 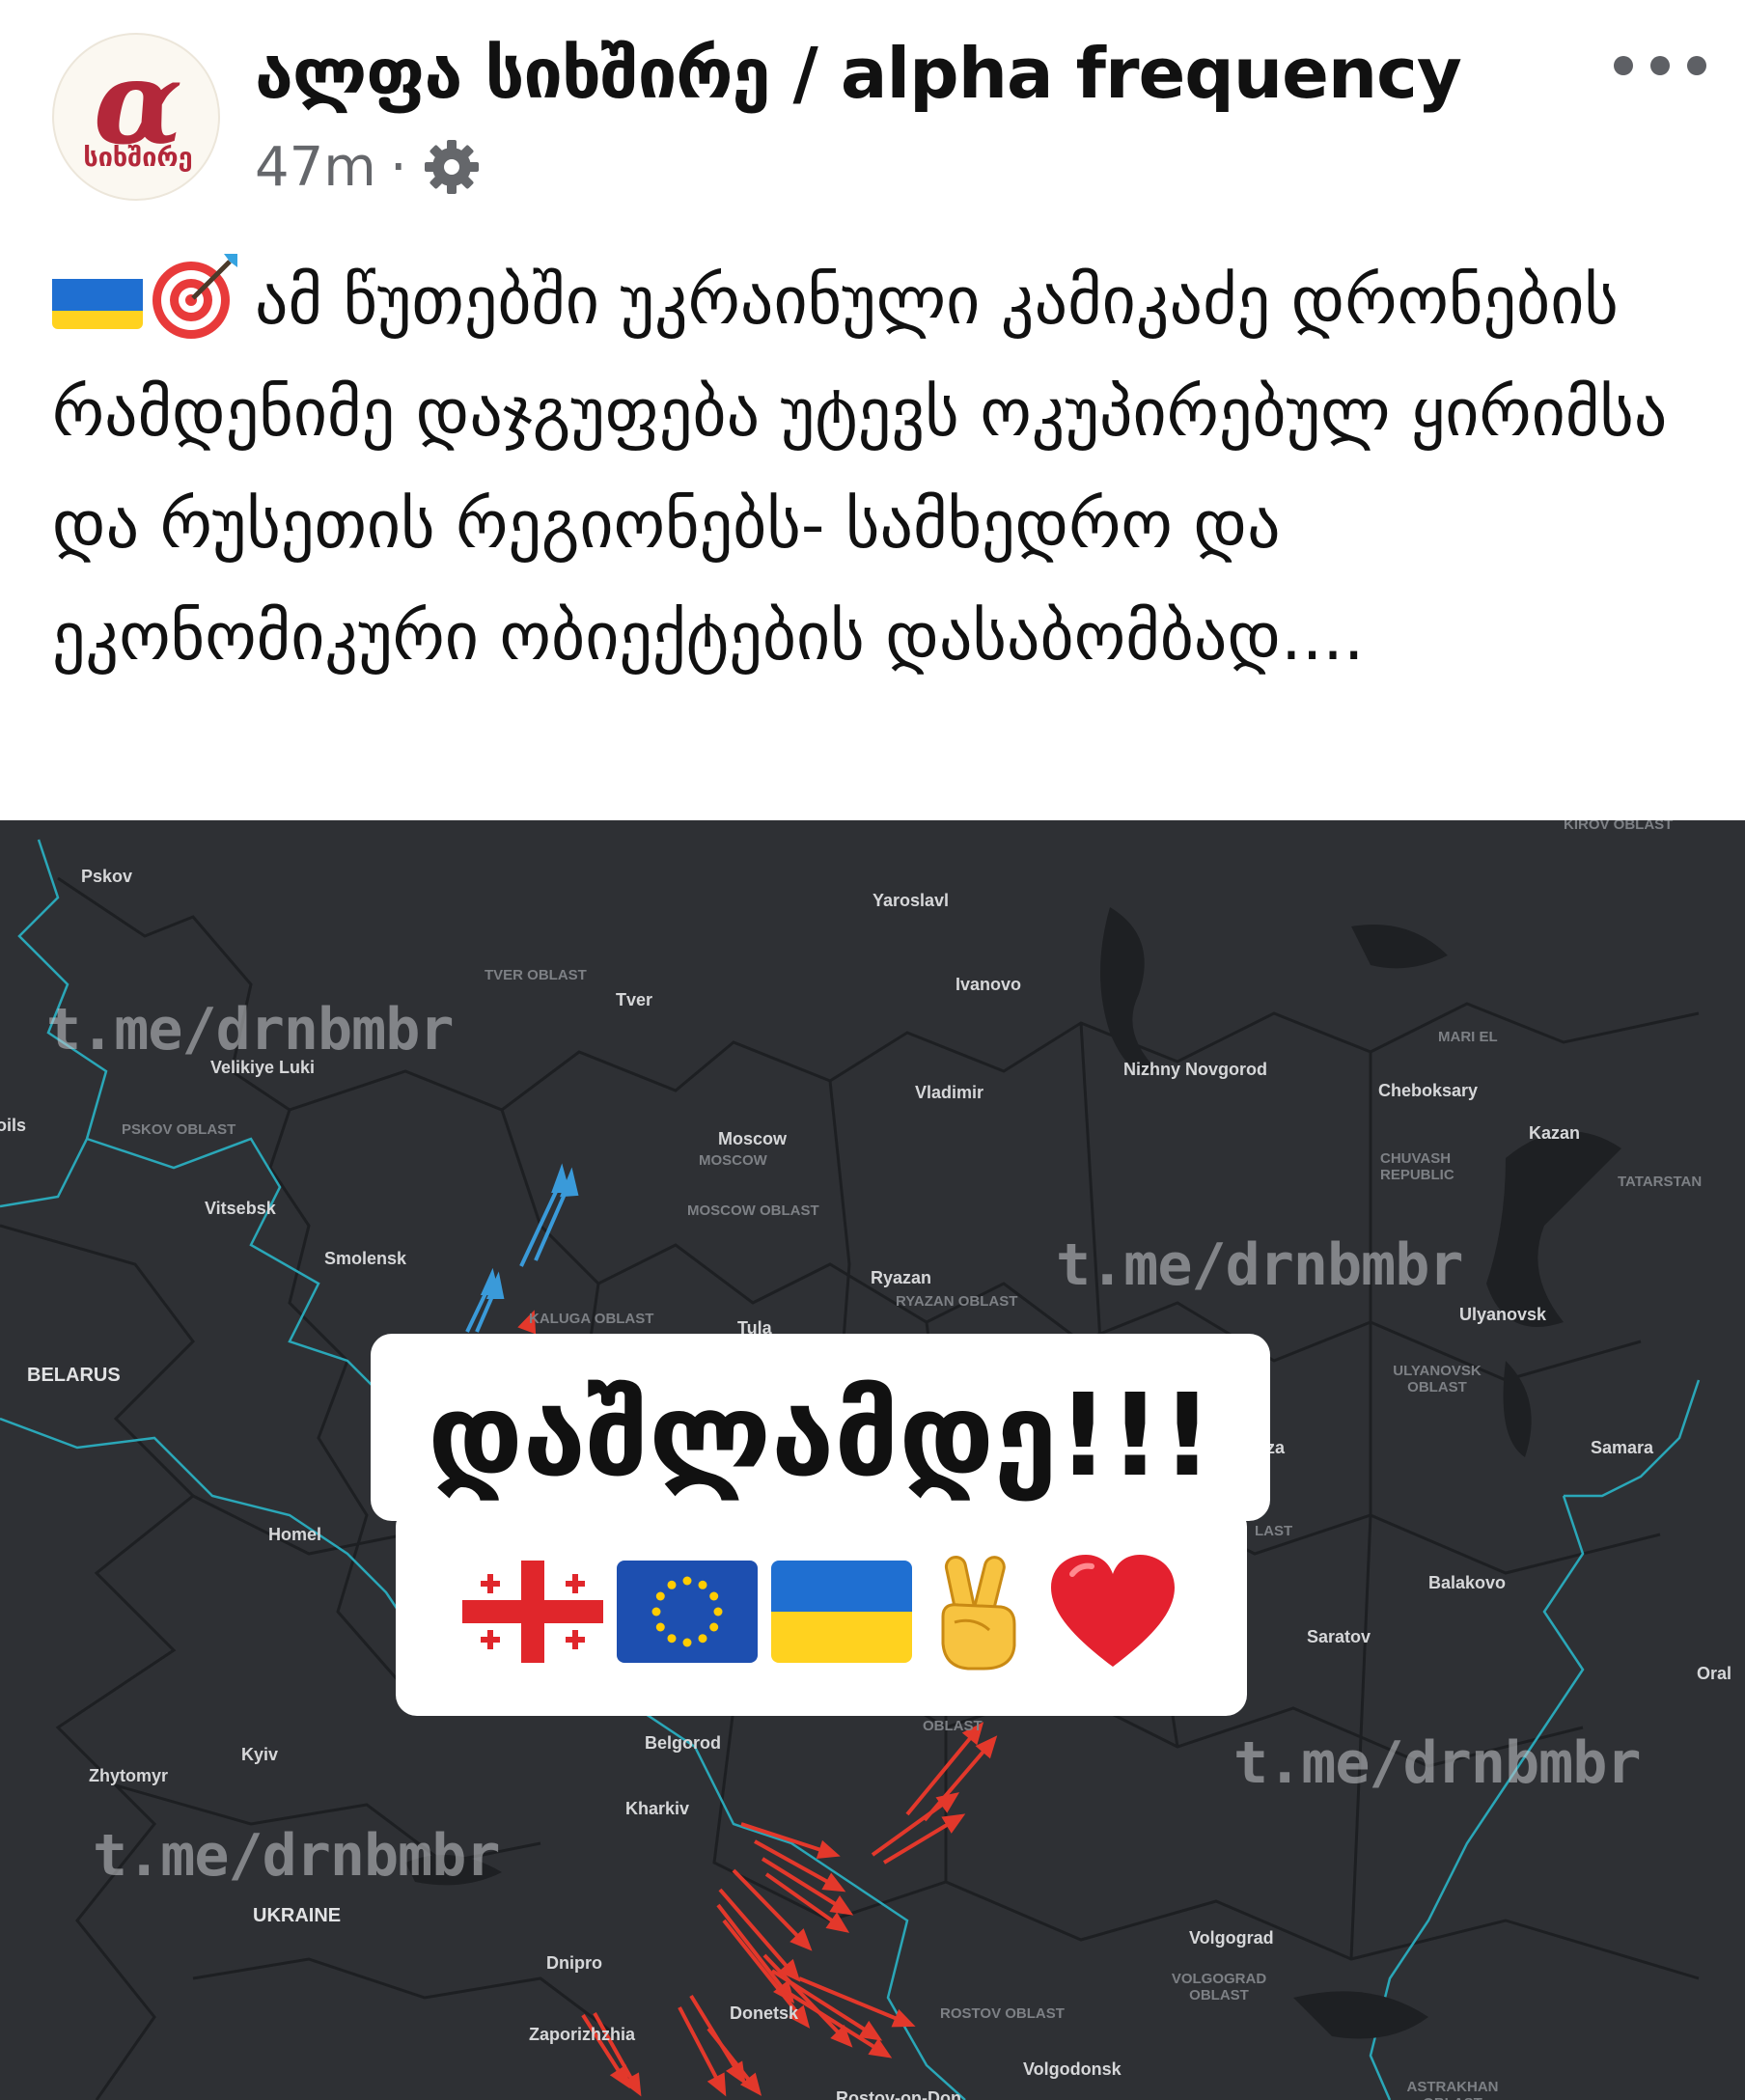 What do you see at coordinates (1467, 1582) in the screenshot?
I see `map-label-balakovo: Balakovo` at bounding box center [1467, 1582].